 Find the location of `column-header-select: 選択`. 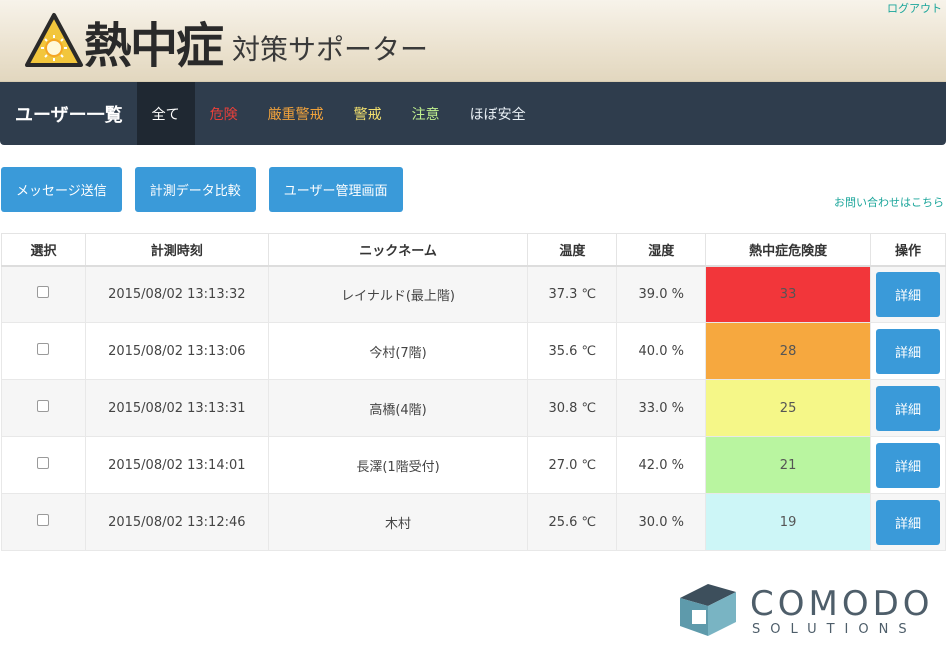

column-header-select: 選択 is located at coordinates (43, 250).